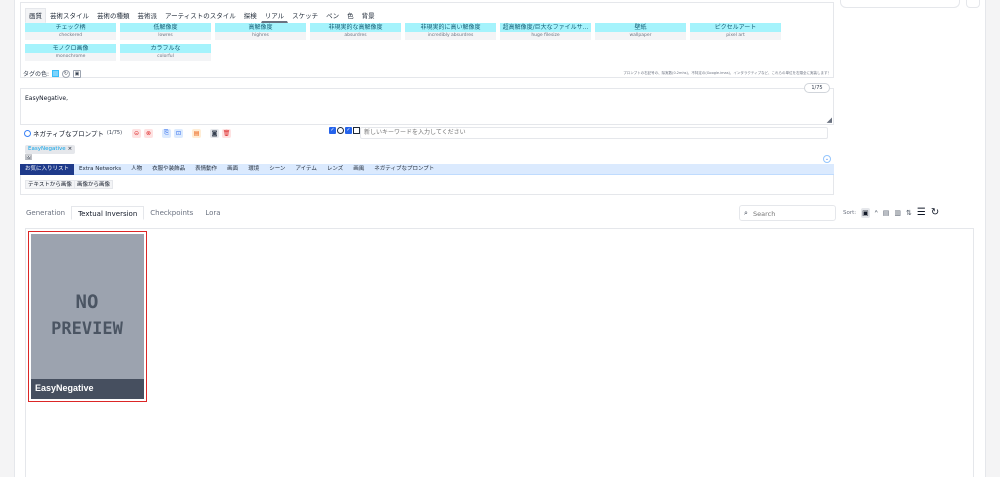 The width and height of the screenshot is (1000, 477). I want to click on tag-card: モノクロ画像 monochrome, so click(70, 53).